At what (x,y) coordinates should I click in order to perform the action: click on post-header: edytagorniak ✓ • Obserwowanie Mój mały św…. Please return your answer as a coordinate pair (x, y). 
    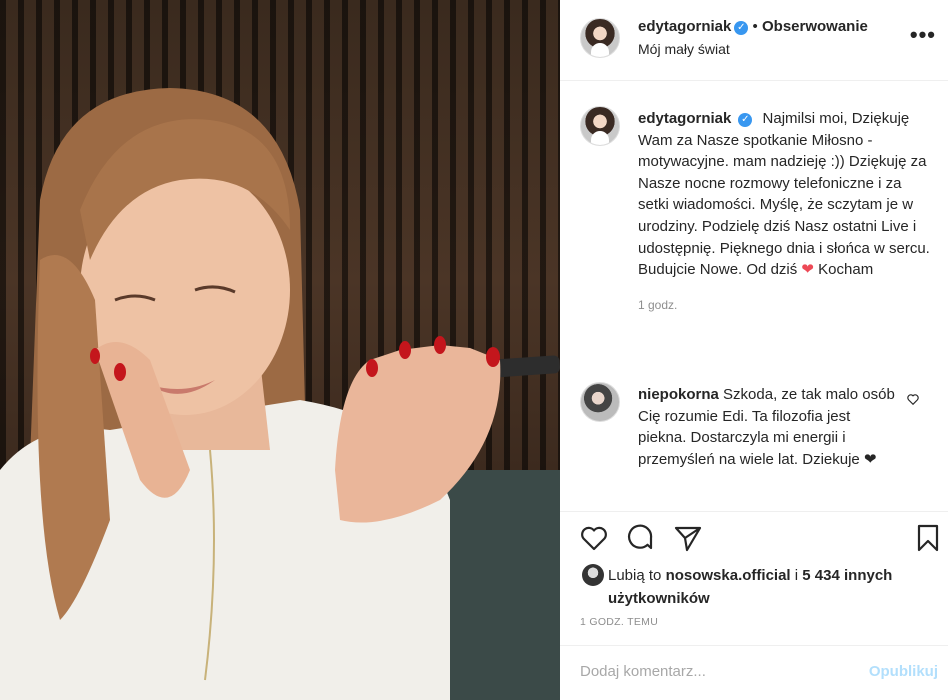
    Looking at the image, I should click on (754, 40).